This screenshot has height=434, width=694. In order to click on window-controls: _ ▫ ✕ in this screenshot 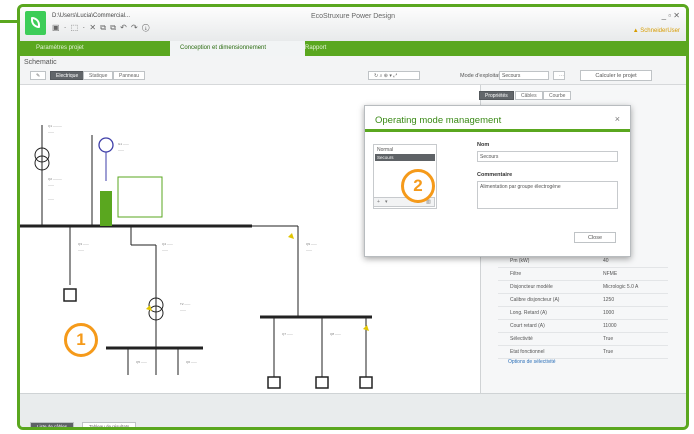, I will do `click(671, 15)`.